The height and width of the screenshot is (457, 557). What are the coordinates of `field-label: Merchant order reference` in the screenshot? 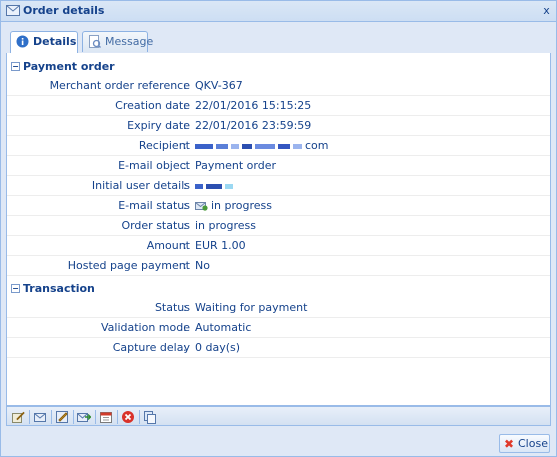 It's located at (119, 85).